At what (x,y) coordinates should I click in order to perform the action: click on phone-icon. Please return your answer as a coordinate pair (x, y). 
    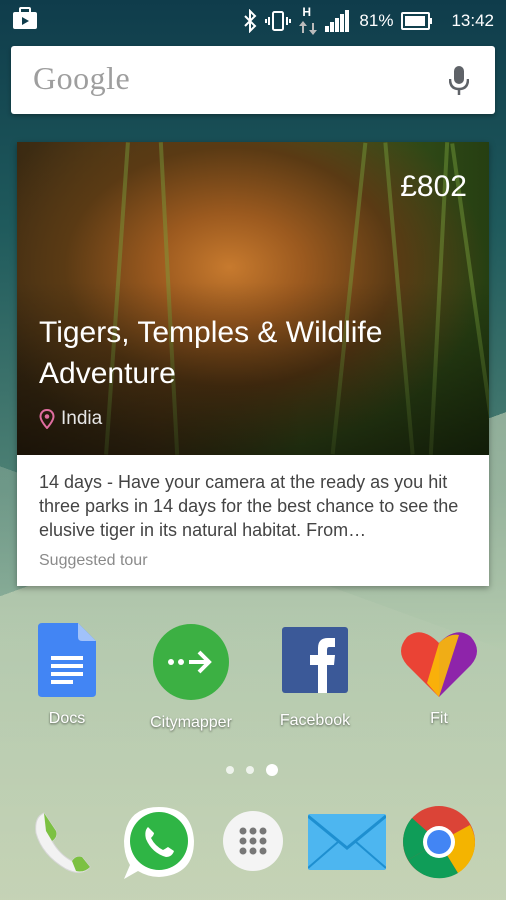
    Looking at the image, I should click on (63, 842).